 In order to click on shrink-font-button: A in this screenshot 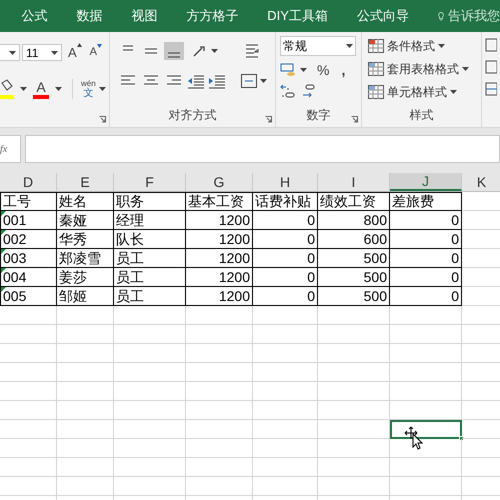, I will do `click(96, 52)`.